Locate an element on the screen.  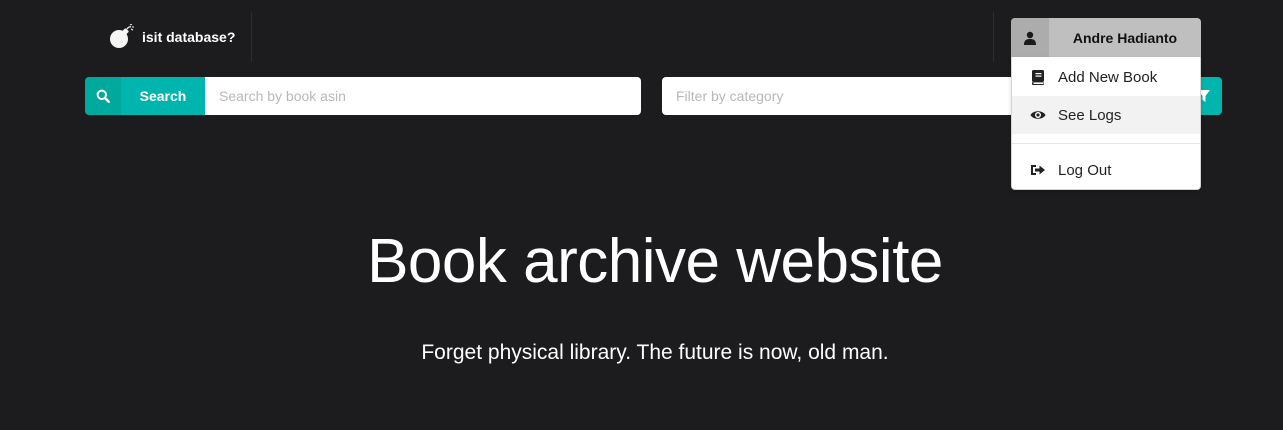
user-name: Andre Hadianto is located at coordinates (1125, 37).